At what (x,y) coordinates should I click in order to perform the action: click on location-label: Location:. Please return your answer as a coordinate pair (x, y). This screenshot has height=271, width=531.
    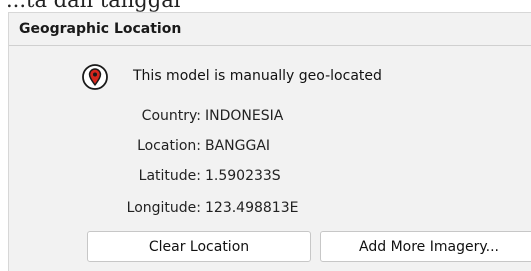
    Looking at the image, I should click on (169, 146).